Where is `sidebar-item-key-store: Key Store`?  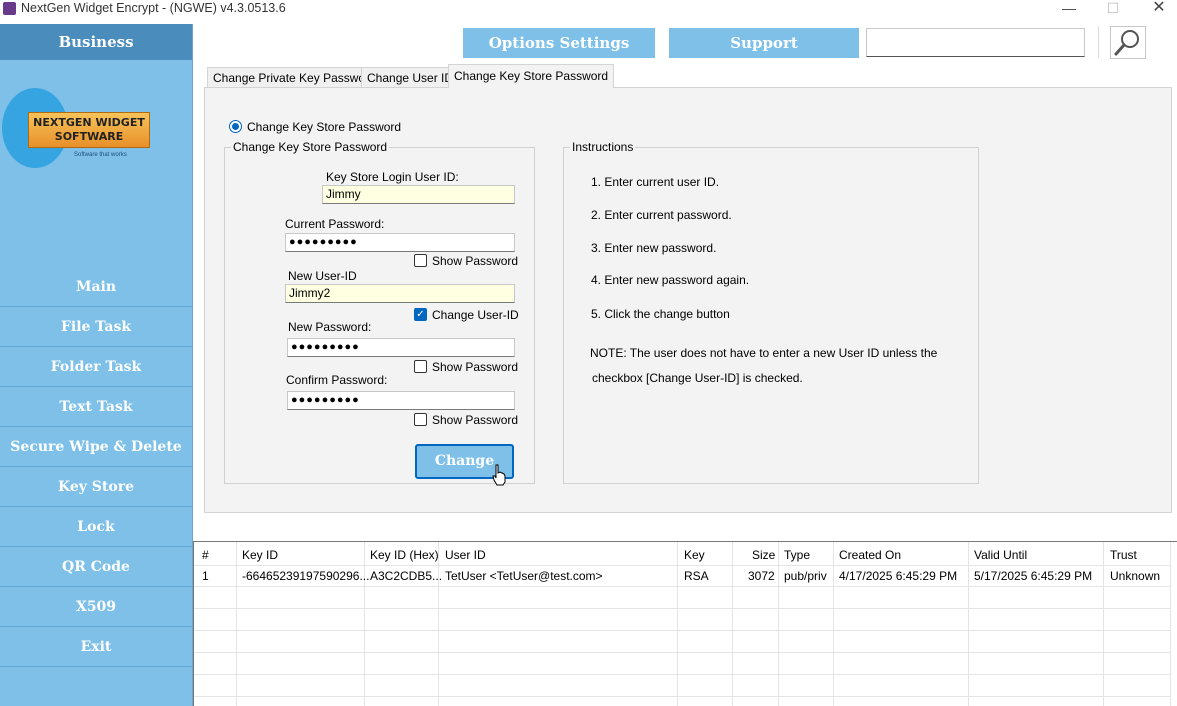
sidebar-item-key-store: Key Store is located at coordinates (96, 487).